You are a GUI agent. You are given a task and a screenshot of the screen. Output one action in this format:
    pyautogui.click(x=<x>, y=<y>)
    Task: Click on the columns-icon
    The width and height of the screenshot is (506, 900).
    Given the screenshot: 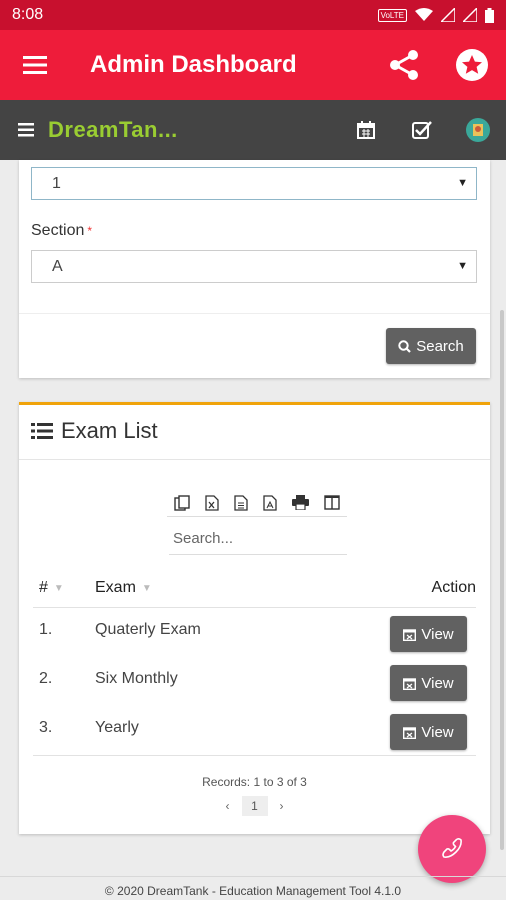 What is the action you would take?
    pyautogui.click(x=331, y=502)
    